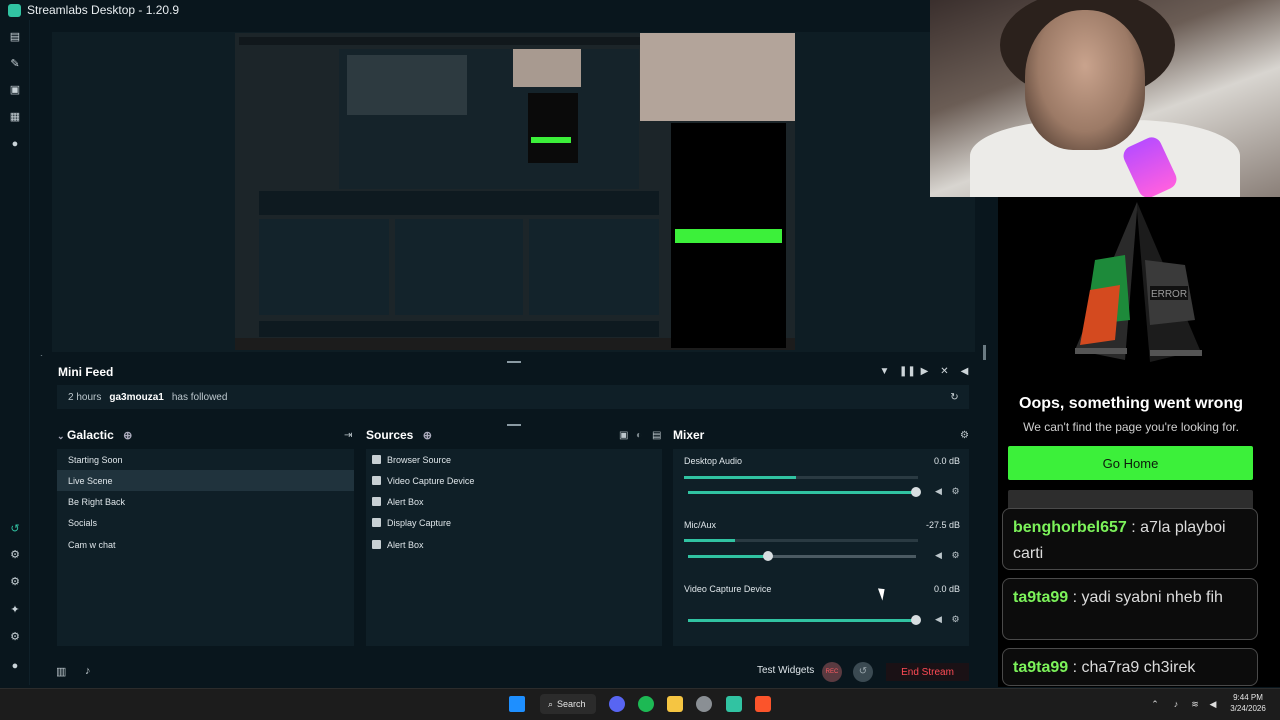 Image resolution: width=1280 pixels, height=720 pixels. I want to click on repeat-alert-icon: ↻, so click(954, 397).